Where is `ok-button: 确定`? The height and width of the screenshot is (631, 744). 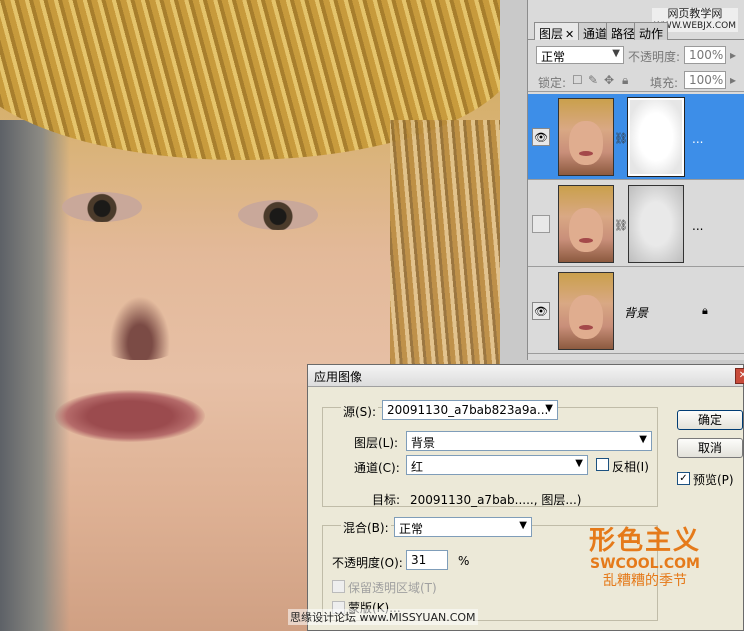
ok-button: 确定 is located at coordinates (710, 420).